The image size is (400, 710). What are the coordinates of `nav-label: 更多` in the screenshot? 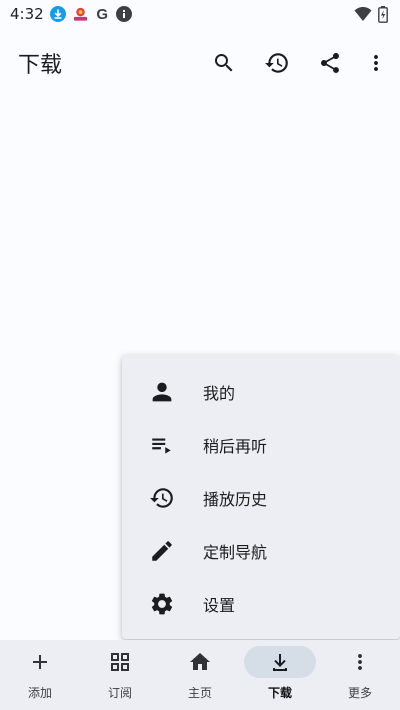 It's located at (359, 693).